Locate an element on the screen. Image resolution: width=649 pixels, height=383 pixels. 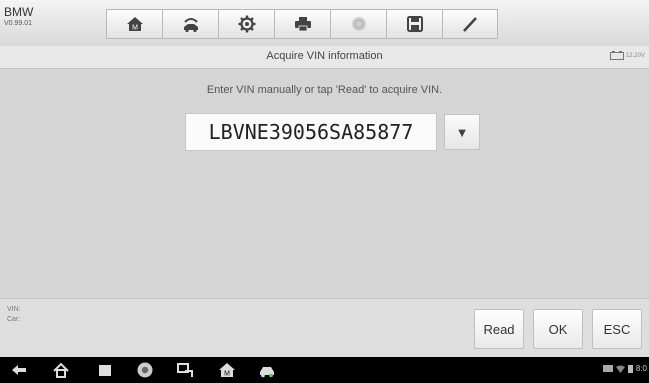
back-icon is located at coordinates (19, 370).